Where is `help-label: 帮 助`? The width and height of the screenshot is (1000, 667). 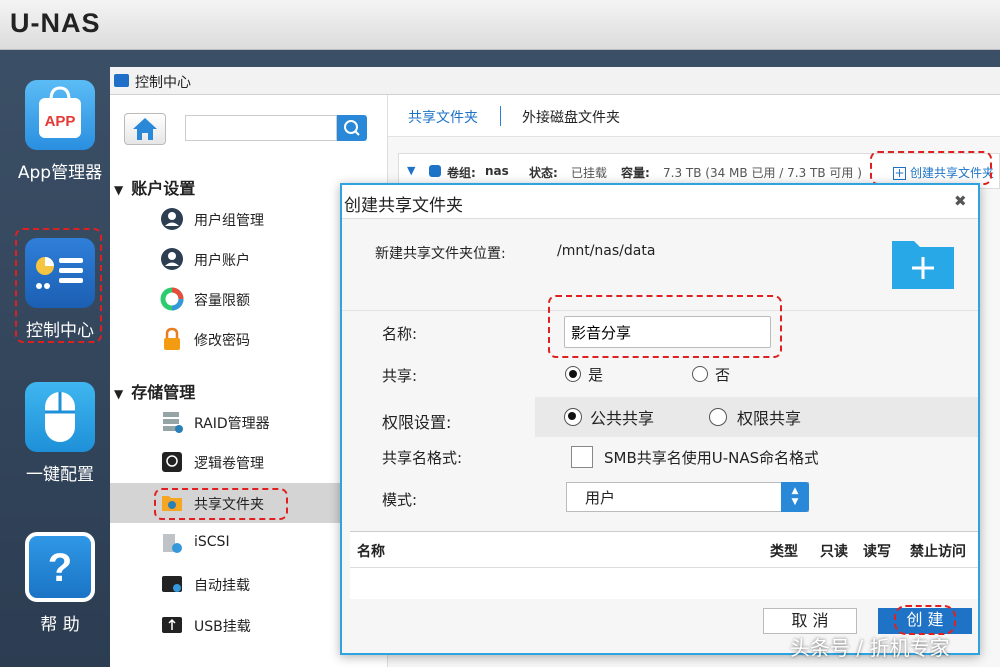 help-label: 帮 助 is located at coordinates (60, 625).